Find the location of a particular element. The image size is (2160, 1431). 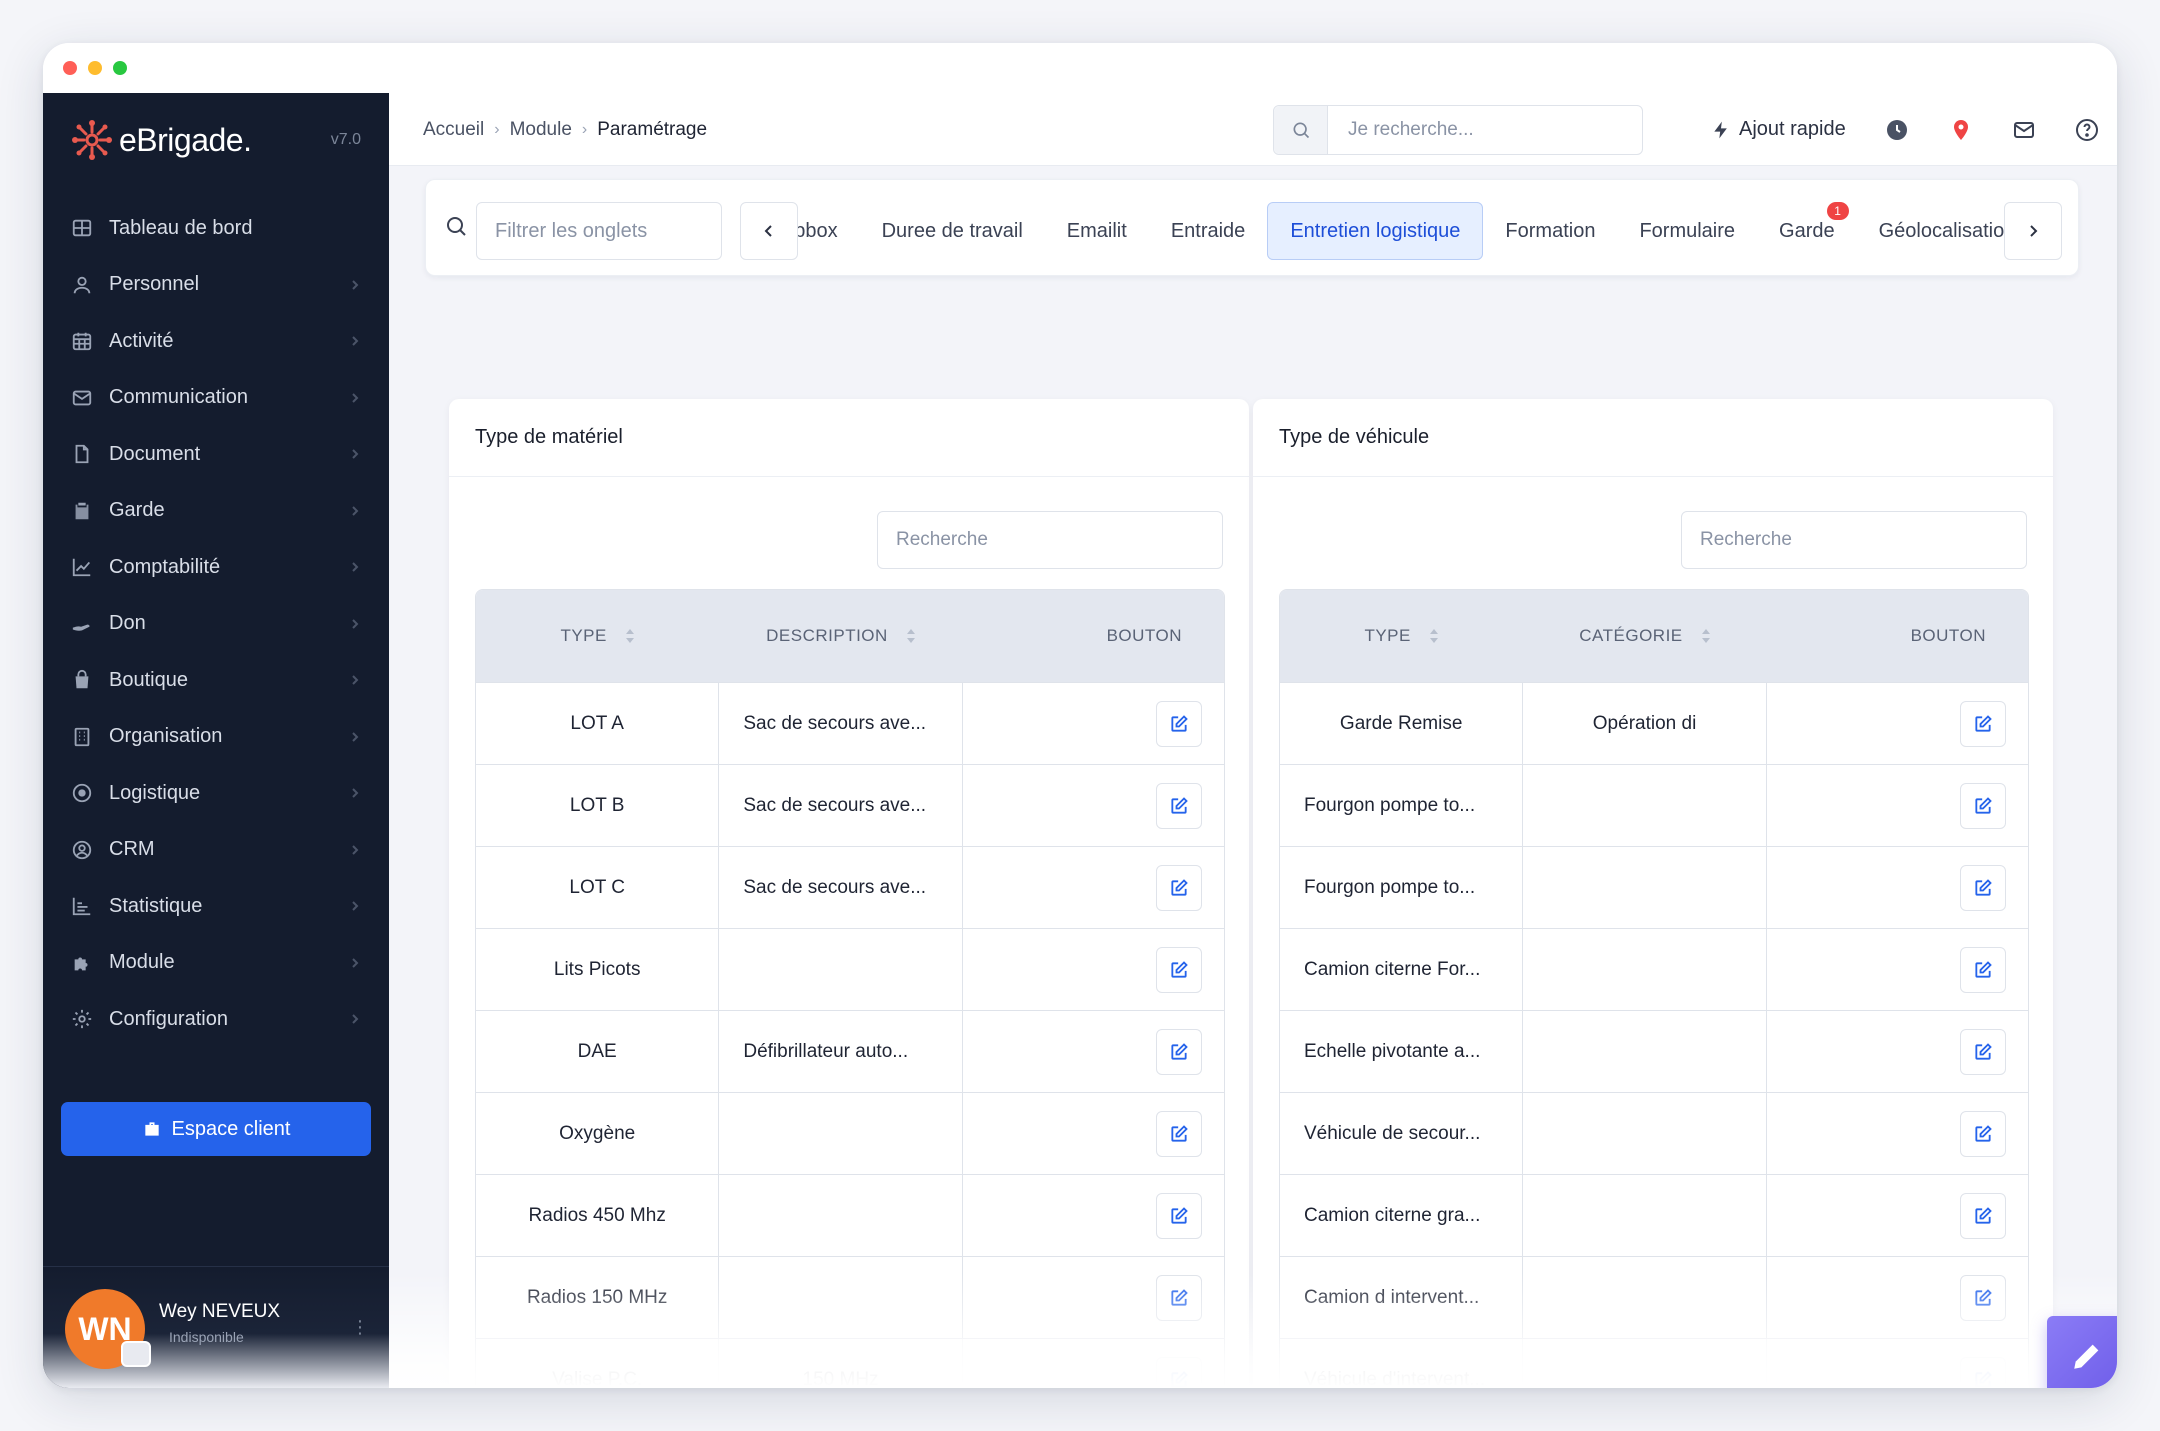

cell-text: Valise P.C. is located at coordinates (597, 1378).